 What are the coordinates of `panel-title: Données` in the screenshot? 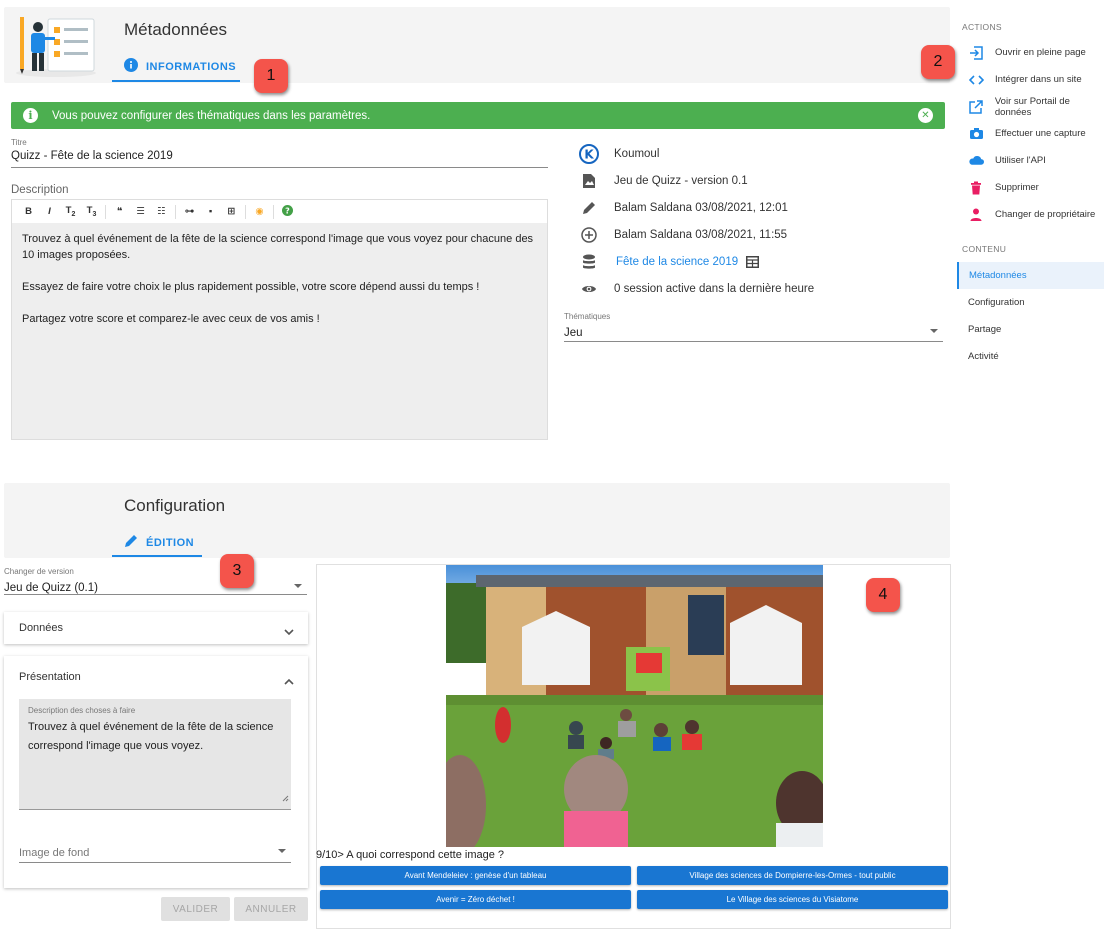 It's located at (41, 628).